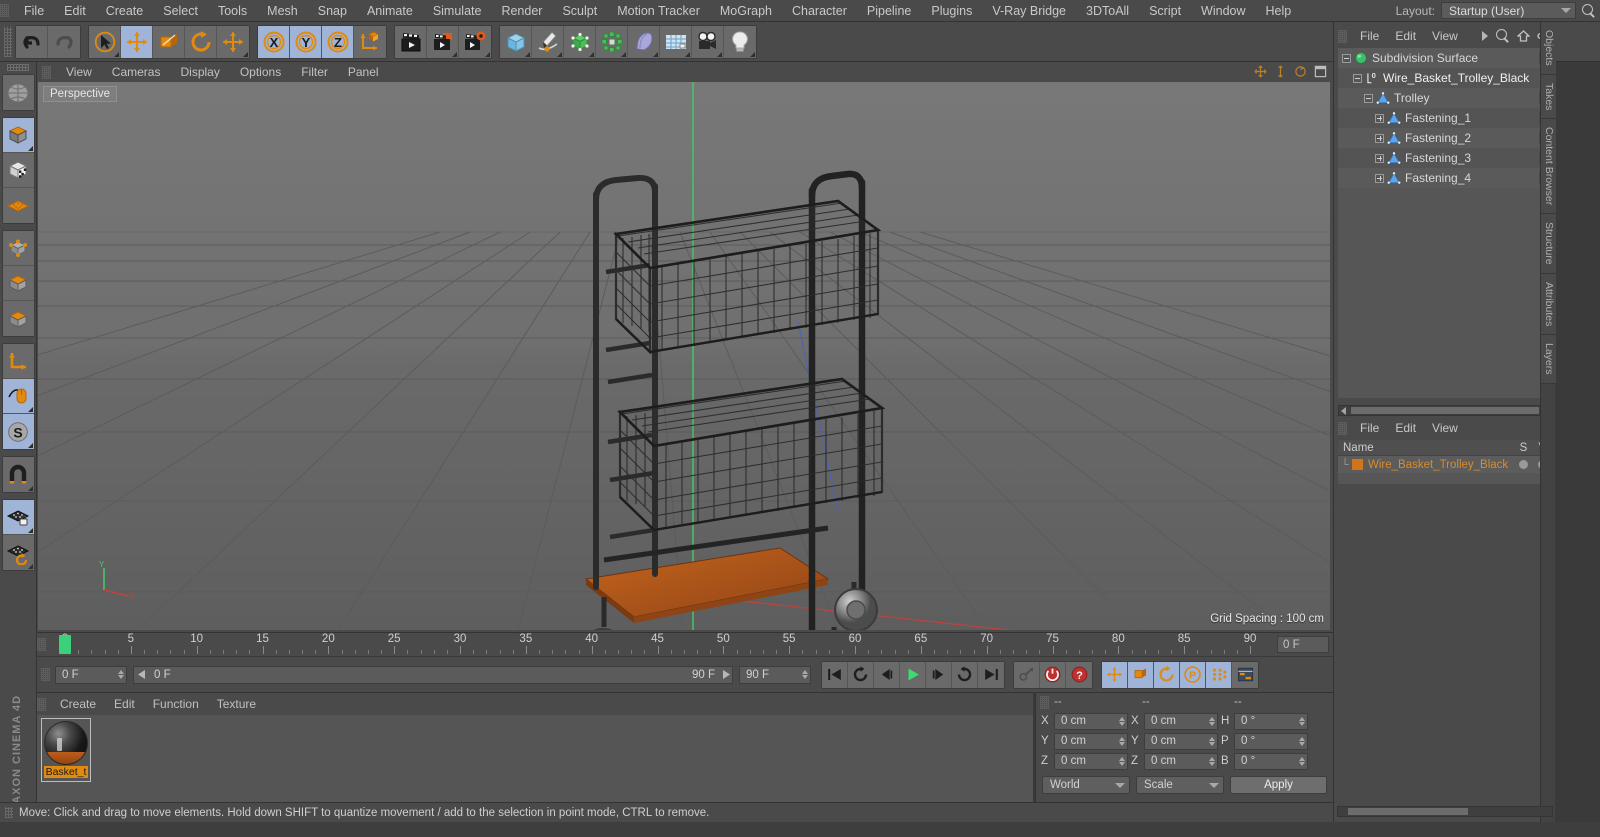 The width and height of the screenshot is (1600, 837). Describe the element at coordinates (363, 72) in the screenshot. I see `viewport-menu-item-panel: Panel` at that location.